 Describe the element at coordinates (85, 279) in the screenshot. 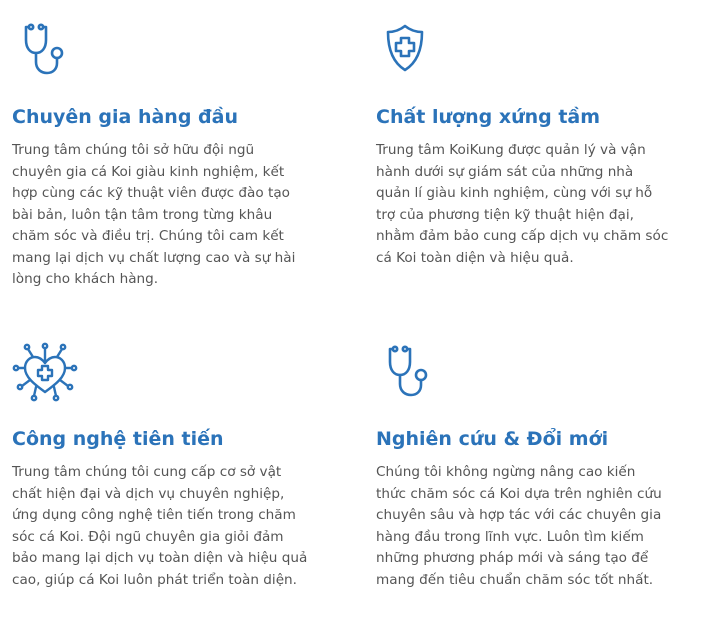

I see `description-line: lòng cho khách hàng.` at that location.